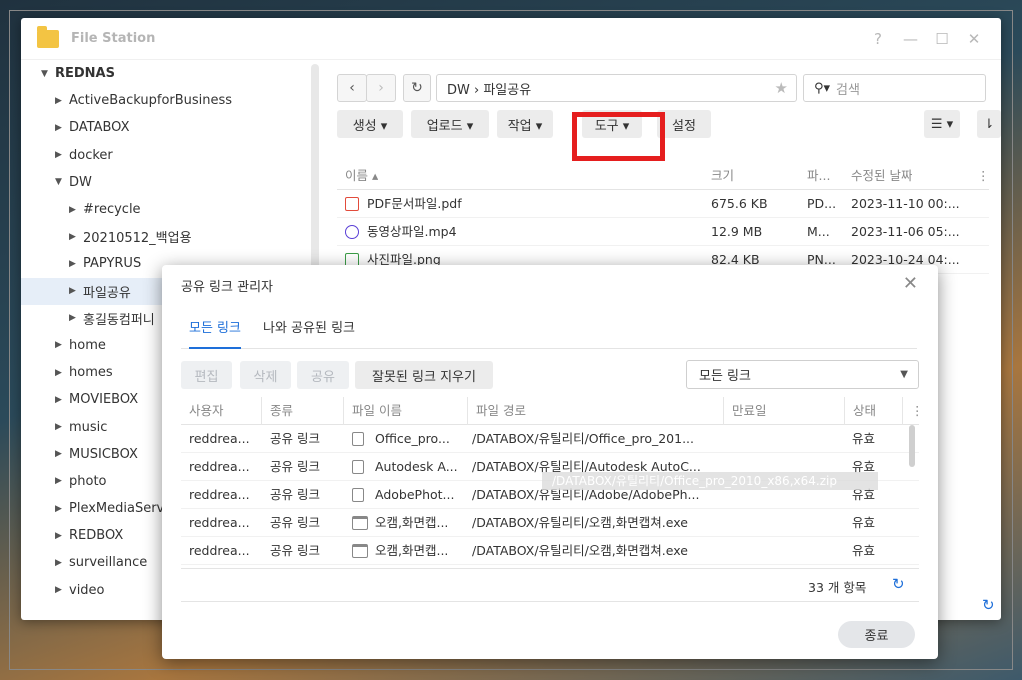 The width and height of the screenshot is (1022, 680). Describe the element at coordinates (358, 495) in the screenshot. I see `zip-file-icon` at that location.